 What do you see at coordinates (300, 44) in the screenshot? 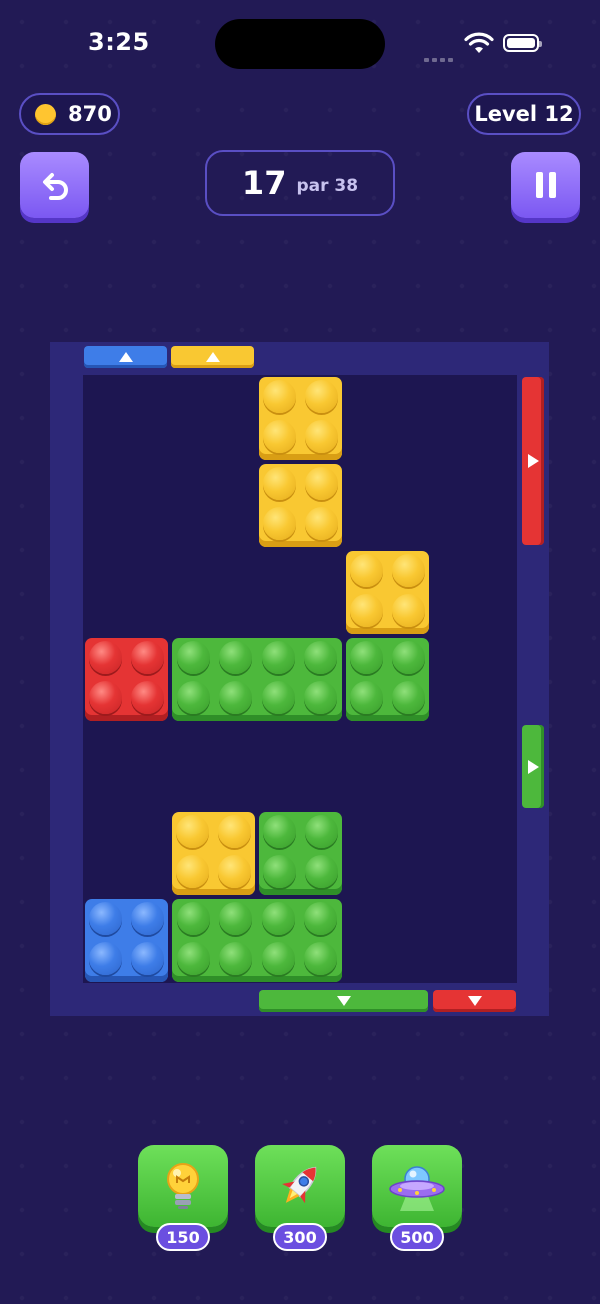
I see `dynamic-island` at bounding box center [300, 44].